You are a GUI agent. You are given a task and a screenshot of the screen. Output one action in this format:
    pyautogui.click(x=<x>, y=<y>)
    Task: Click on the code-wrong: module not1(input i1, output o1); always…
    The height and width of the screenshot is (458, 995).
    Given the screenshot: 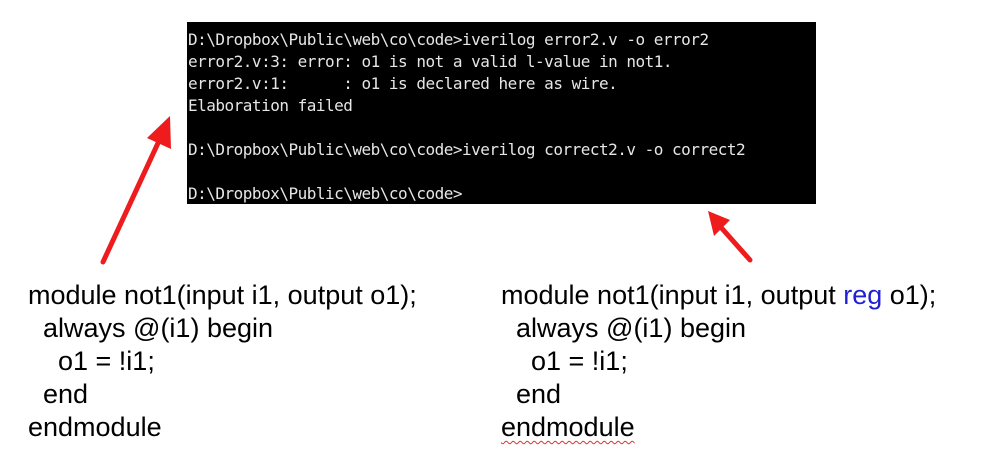 What is the action you would take?
    pyautogui.click(x=222, y=361)
    